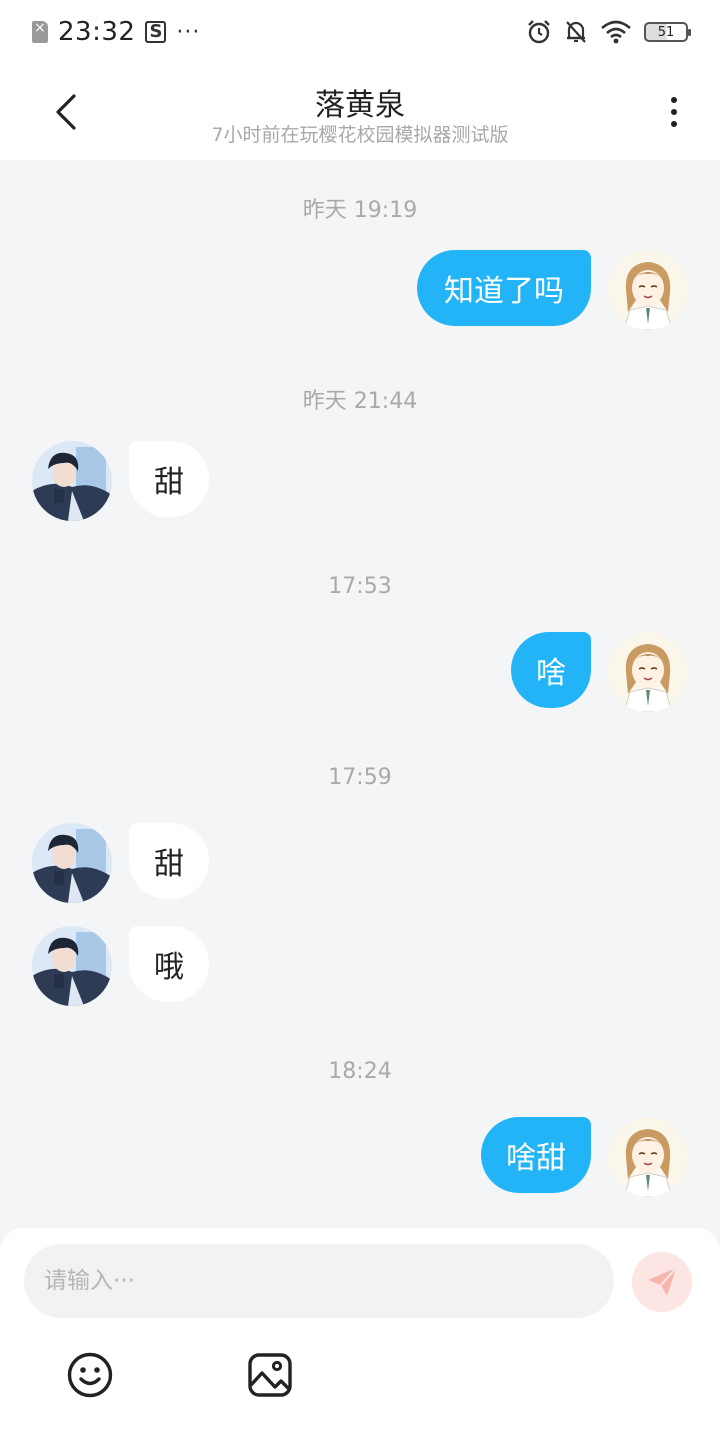 Image resolution: width=720 pixels, height=1436 pixels. What do you see at coordinates (539, 32) in the screenshot?
I see `alarm-icon` at bounding box center [539, 32].